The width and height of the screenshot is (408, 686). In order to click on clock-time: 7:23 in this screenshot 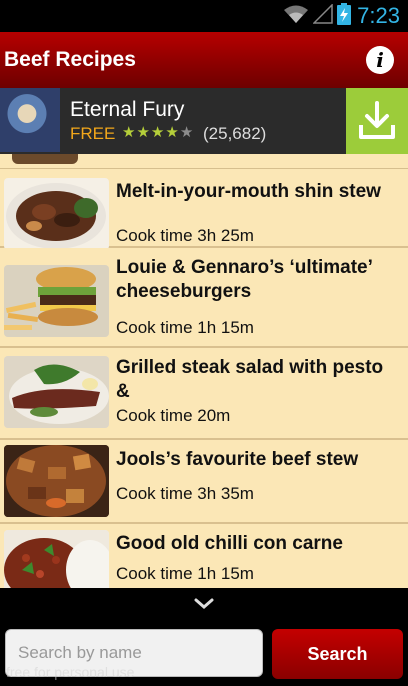, I will do `click(378, 15)`.